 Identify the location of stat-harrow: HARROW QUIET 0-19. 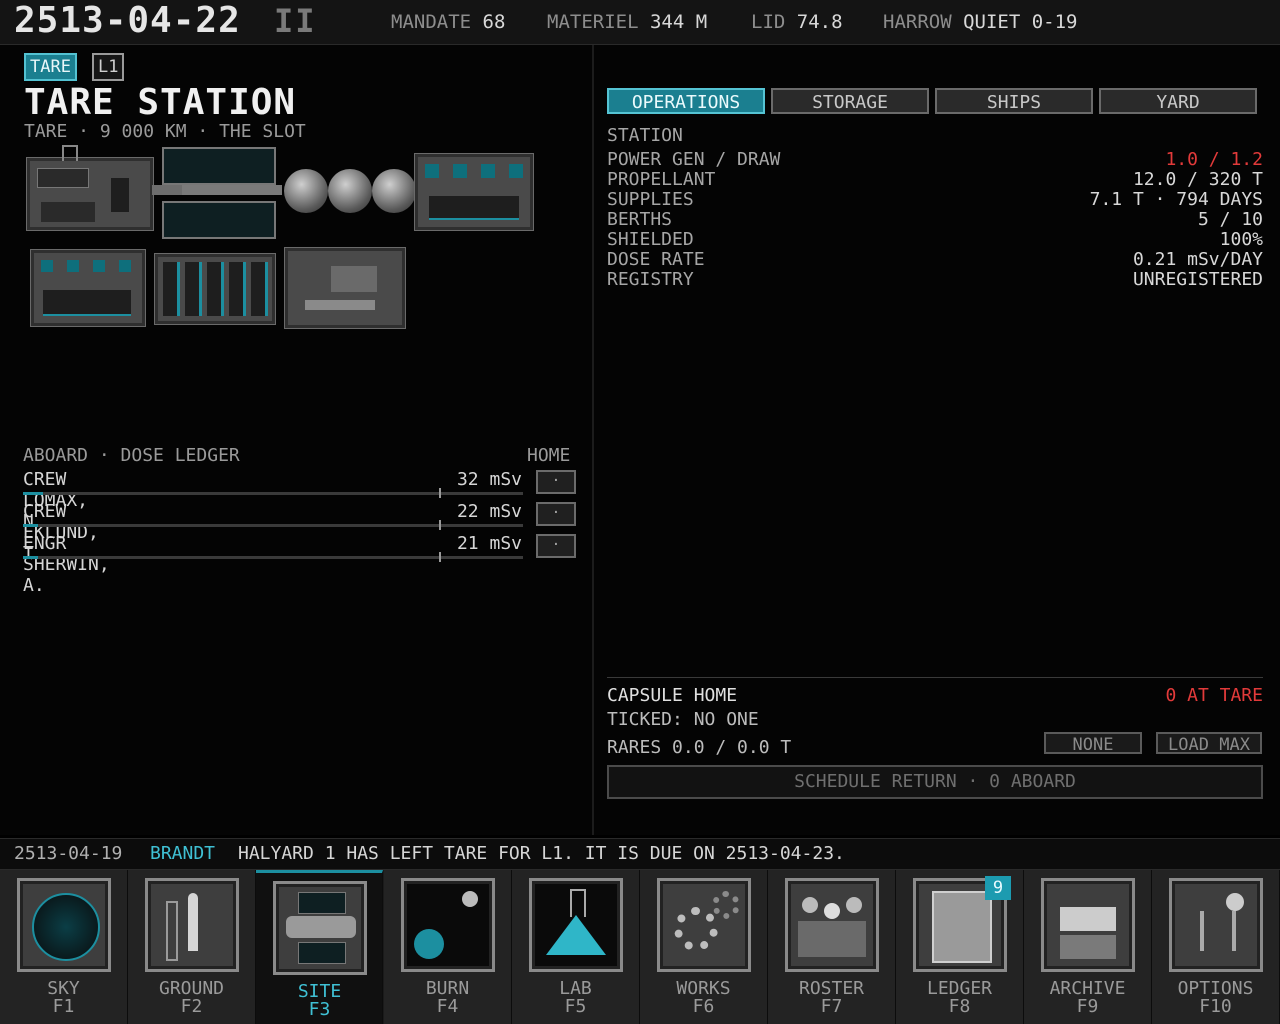
(980, 22).